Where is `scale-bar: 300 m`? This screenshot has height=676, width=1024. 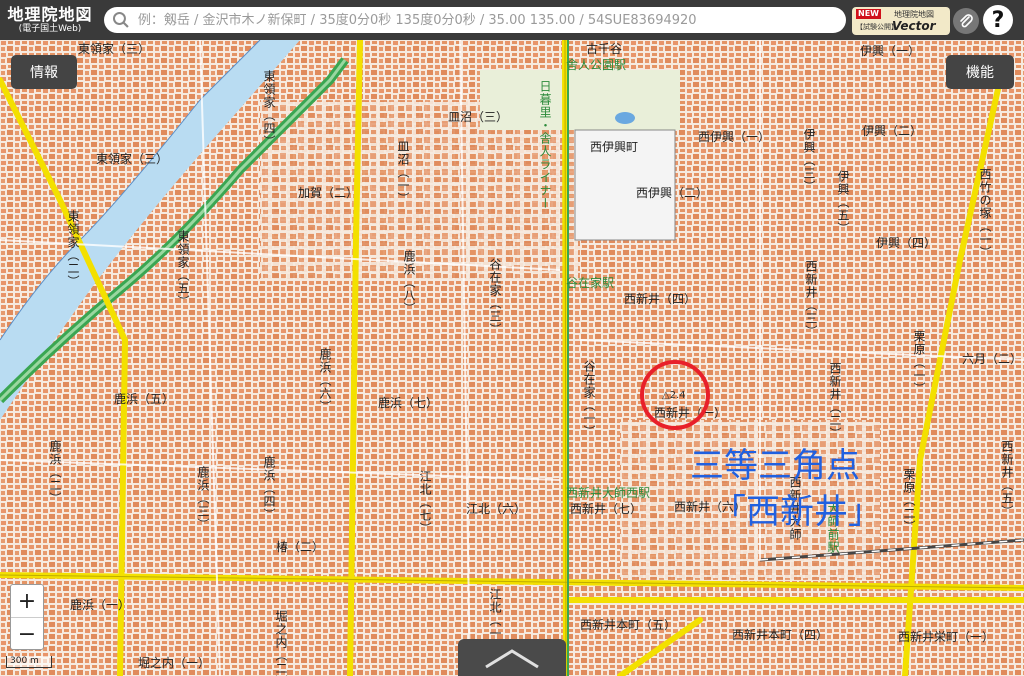 scale-bar: 300 m is located at coordinates (29, 662).